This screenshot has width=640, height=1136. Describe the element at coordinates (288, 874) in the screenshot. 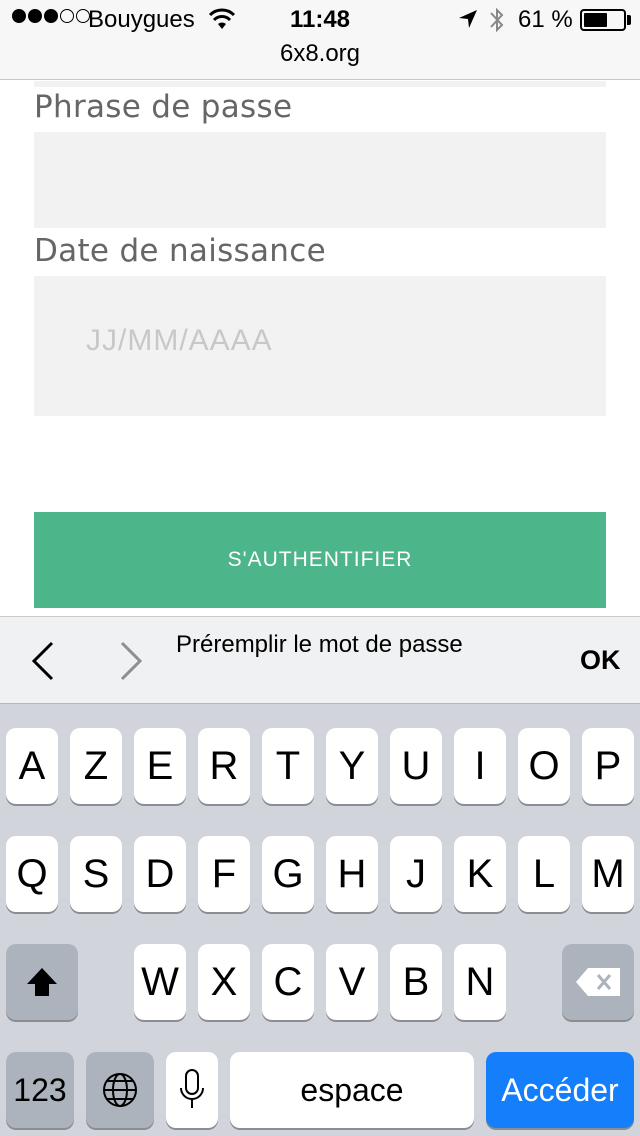

I see `key-g: G` at that location.